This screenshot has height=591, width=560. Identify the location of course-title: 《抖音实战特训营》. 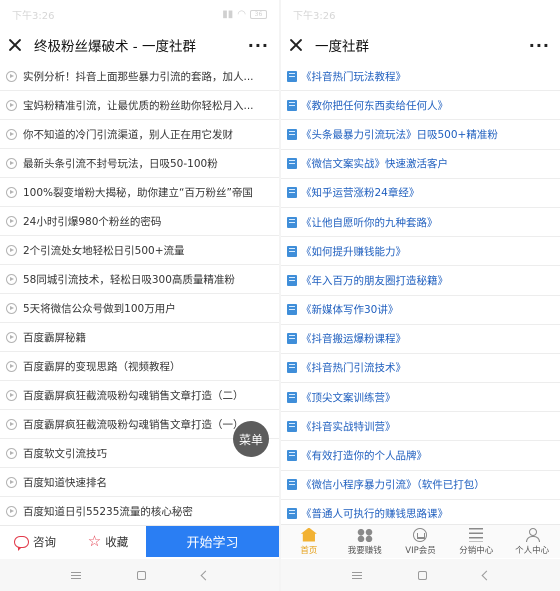
(348, 426).